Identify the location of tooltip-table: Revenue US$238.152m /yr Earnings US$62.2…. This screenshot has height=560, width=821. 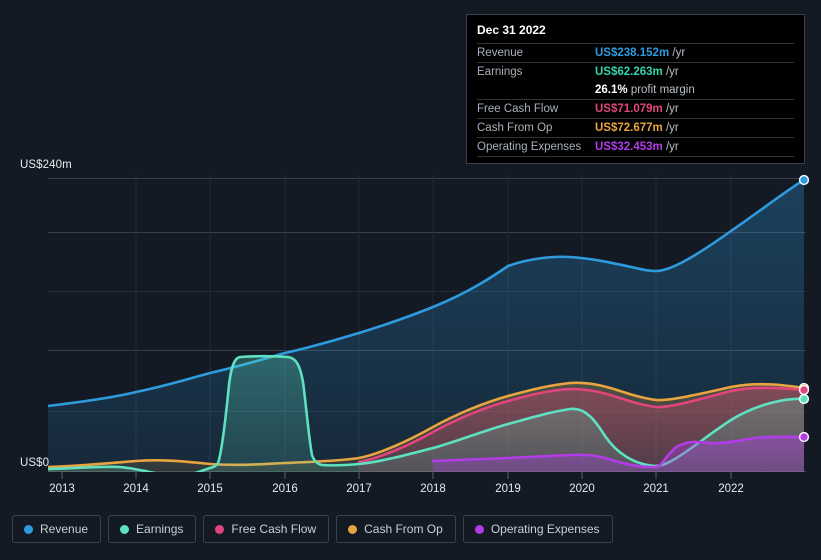
(635, 100).